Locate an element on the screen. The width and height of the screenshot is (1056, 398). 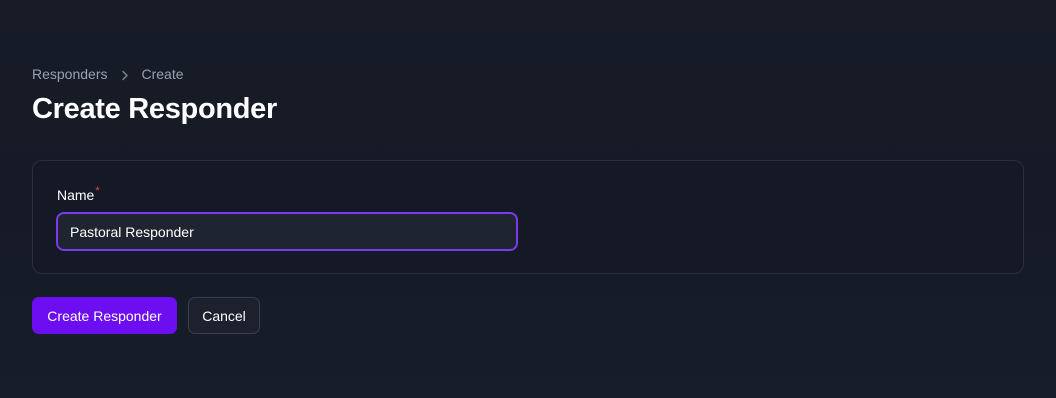
page-title: Create Responder is located at coordinates (154, 109).